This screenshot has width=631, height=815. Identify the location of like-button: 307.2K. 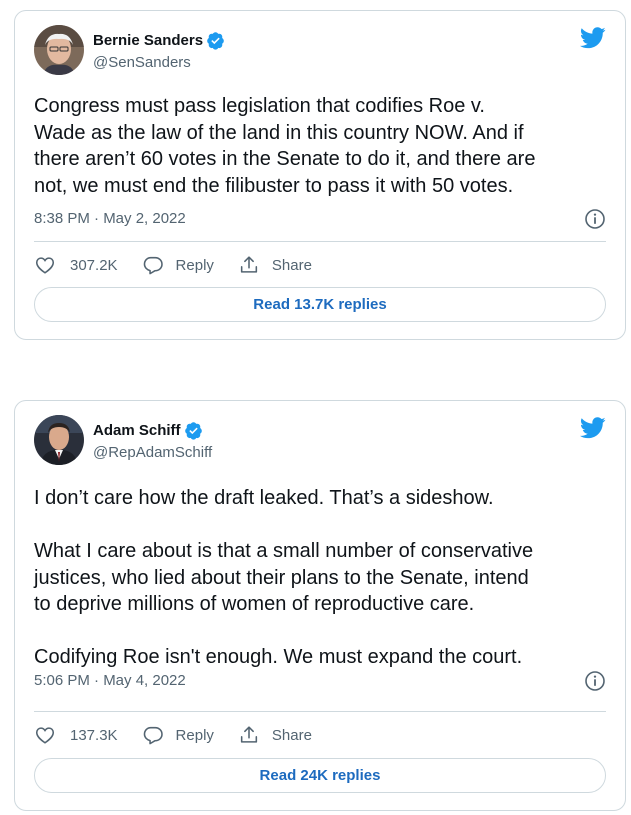
(76, 265).